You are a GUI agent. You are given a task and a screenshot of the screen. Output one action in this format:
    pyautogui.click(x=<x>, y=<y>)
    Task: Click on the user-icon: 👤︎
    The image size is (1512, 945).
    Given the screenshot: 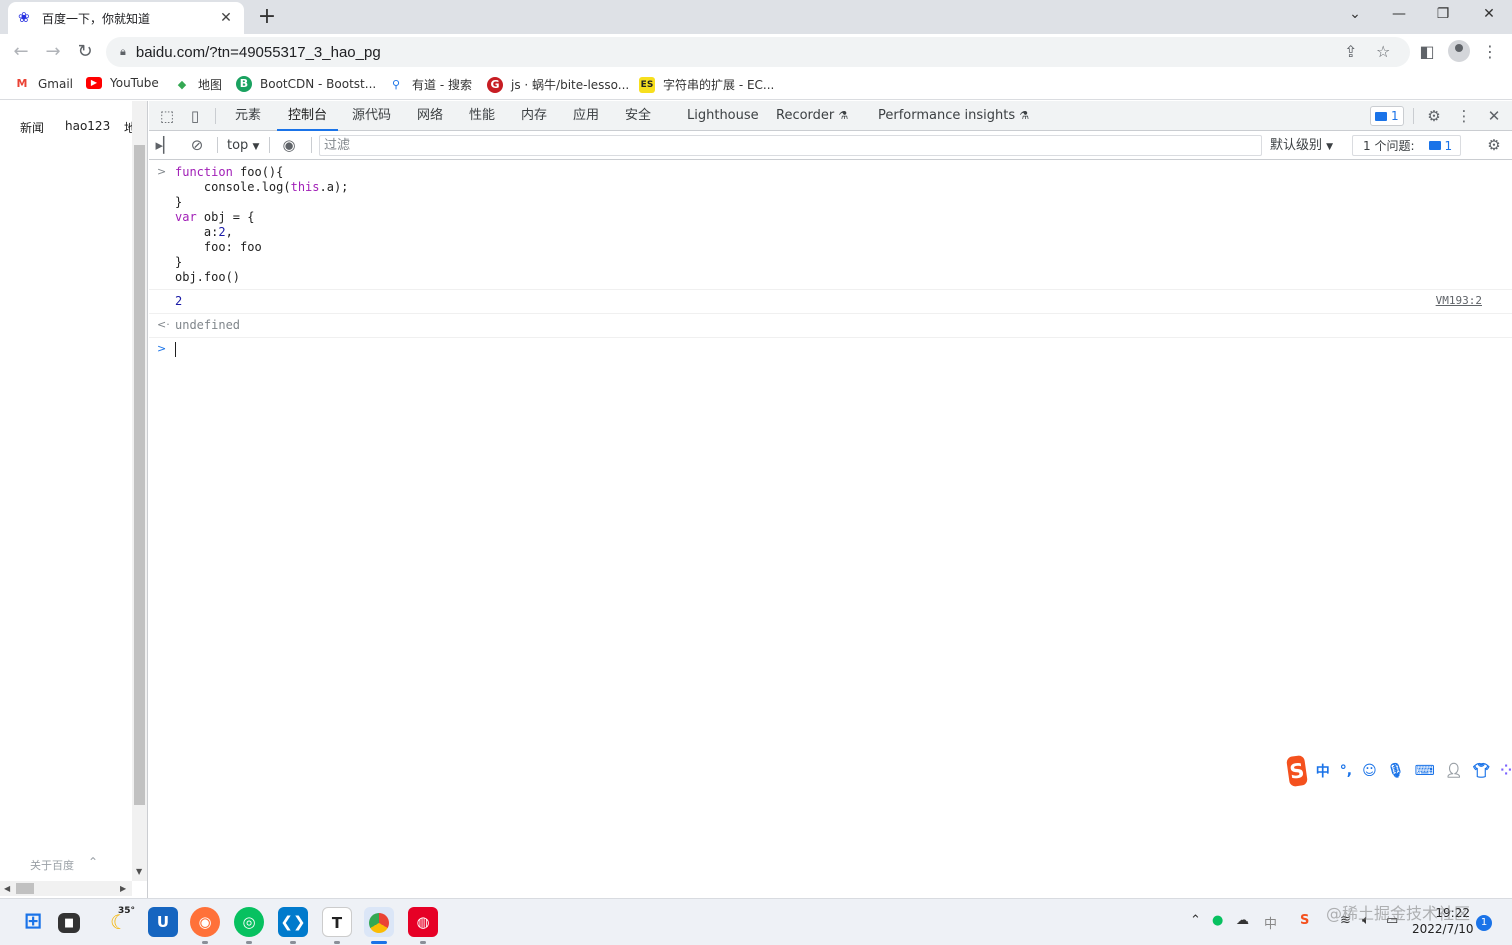 What is the action you would take?
    pyautogui.click(x=1454, y=771)
    